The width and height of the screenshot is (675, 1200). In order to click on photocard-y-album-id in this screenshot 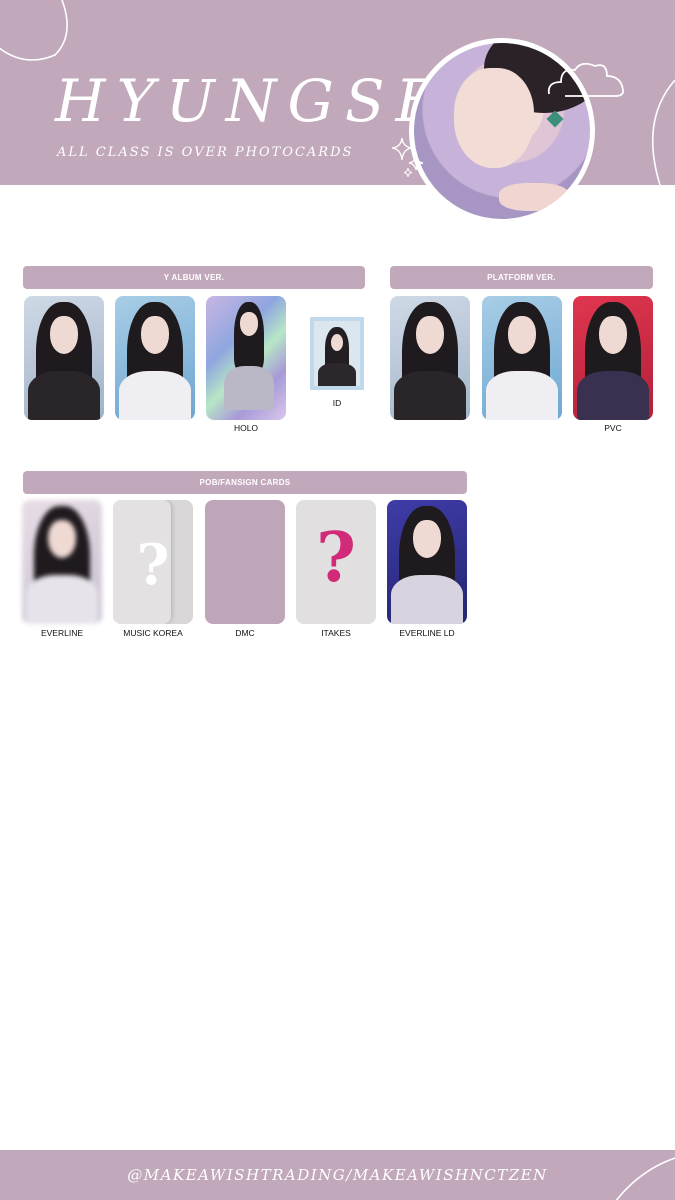, I will do `click(337, 353)`.